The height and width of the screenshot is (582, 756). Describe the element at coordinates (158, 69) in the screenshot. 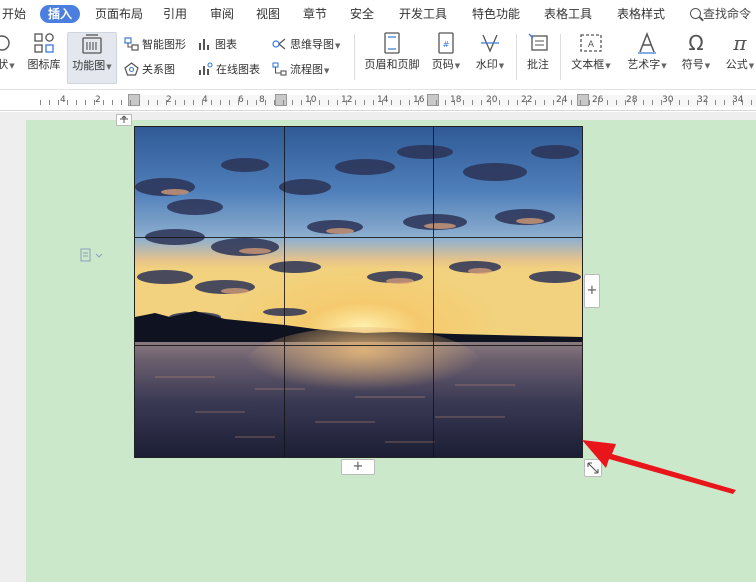

I see `relation-chart-label: 关系图` at that location.